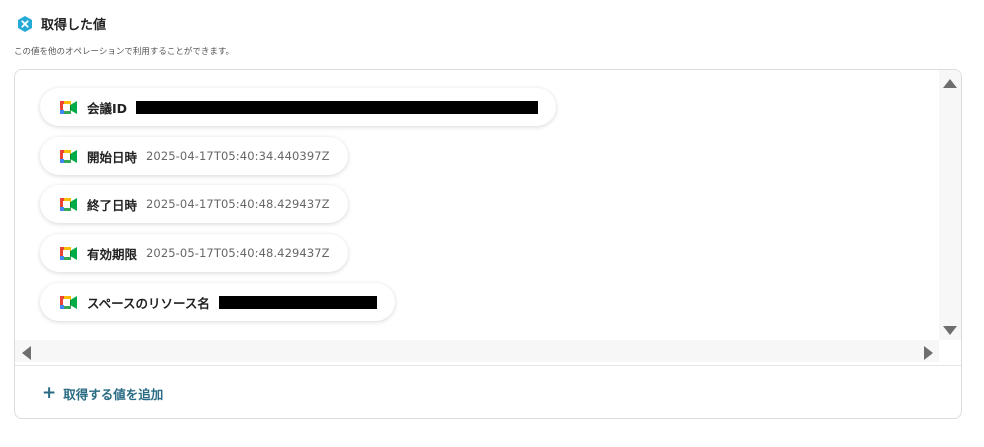 This screenshot has height=447, width=984. Describe the element at coordinates (488, 365) in the screenshot. I see `divider` at that location.